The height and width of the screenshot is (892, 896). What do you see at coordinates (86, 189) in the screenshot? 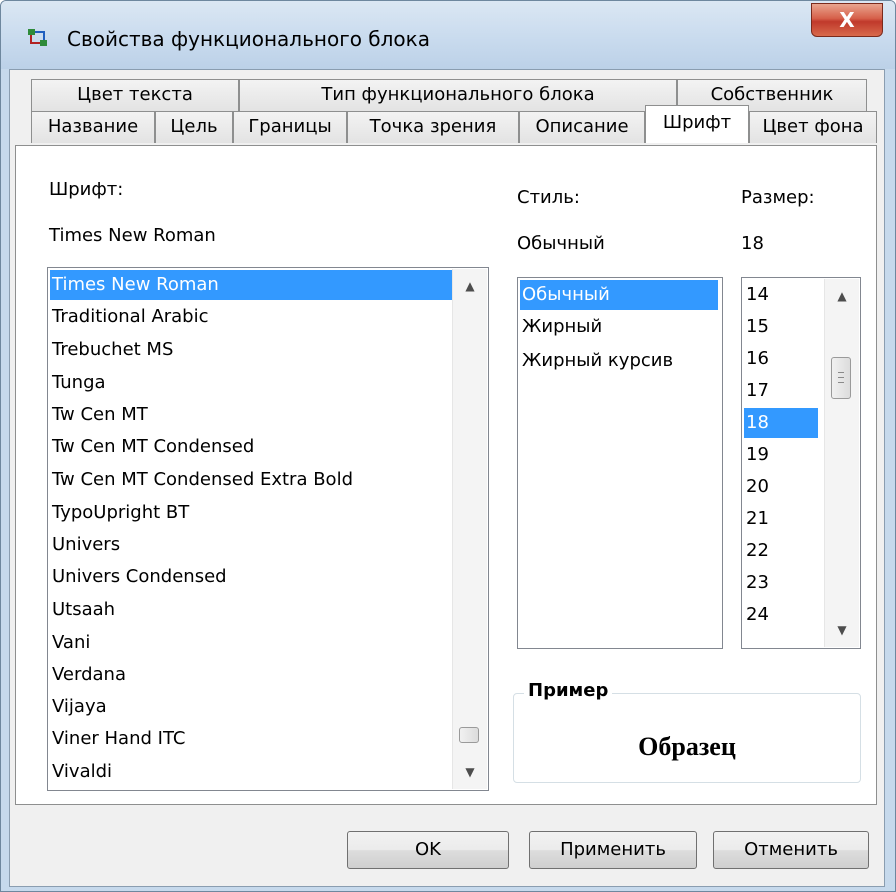
I see `font-label: Шрифт:` at bounding box center [86, 189].